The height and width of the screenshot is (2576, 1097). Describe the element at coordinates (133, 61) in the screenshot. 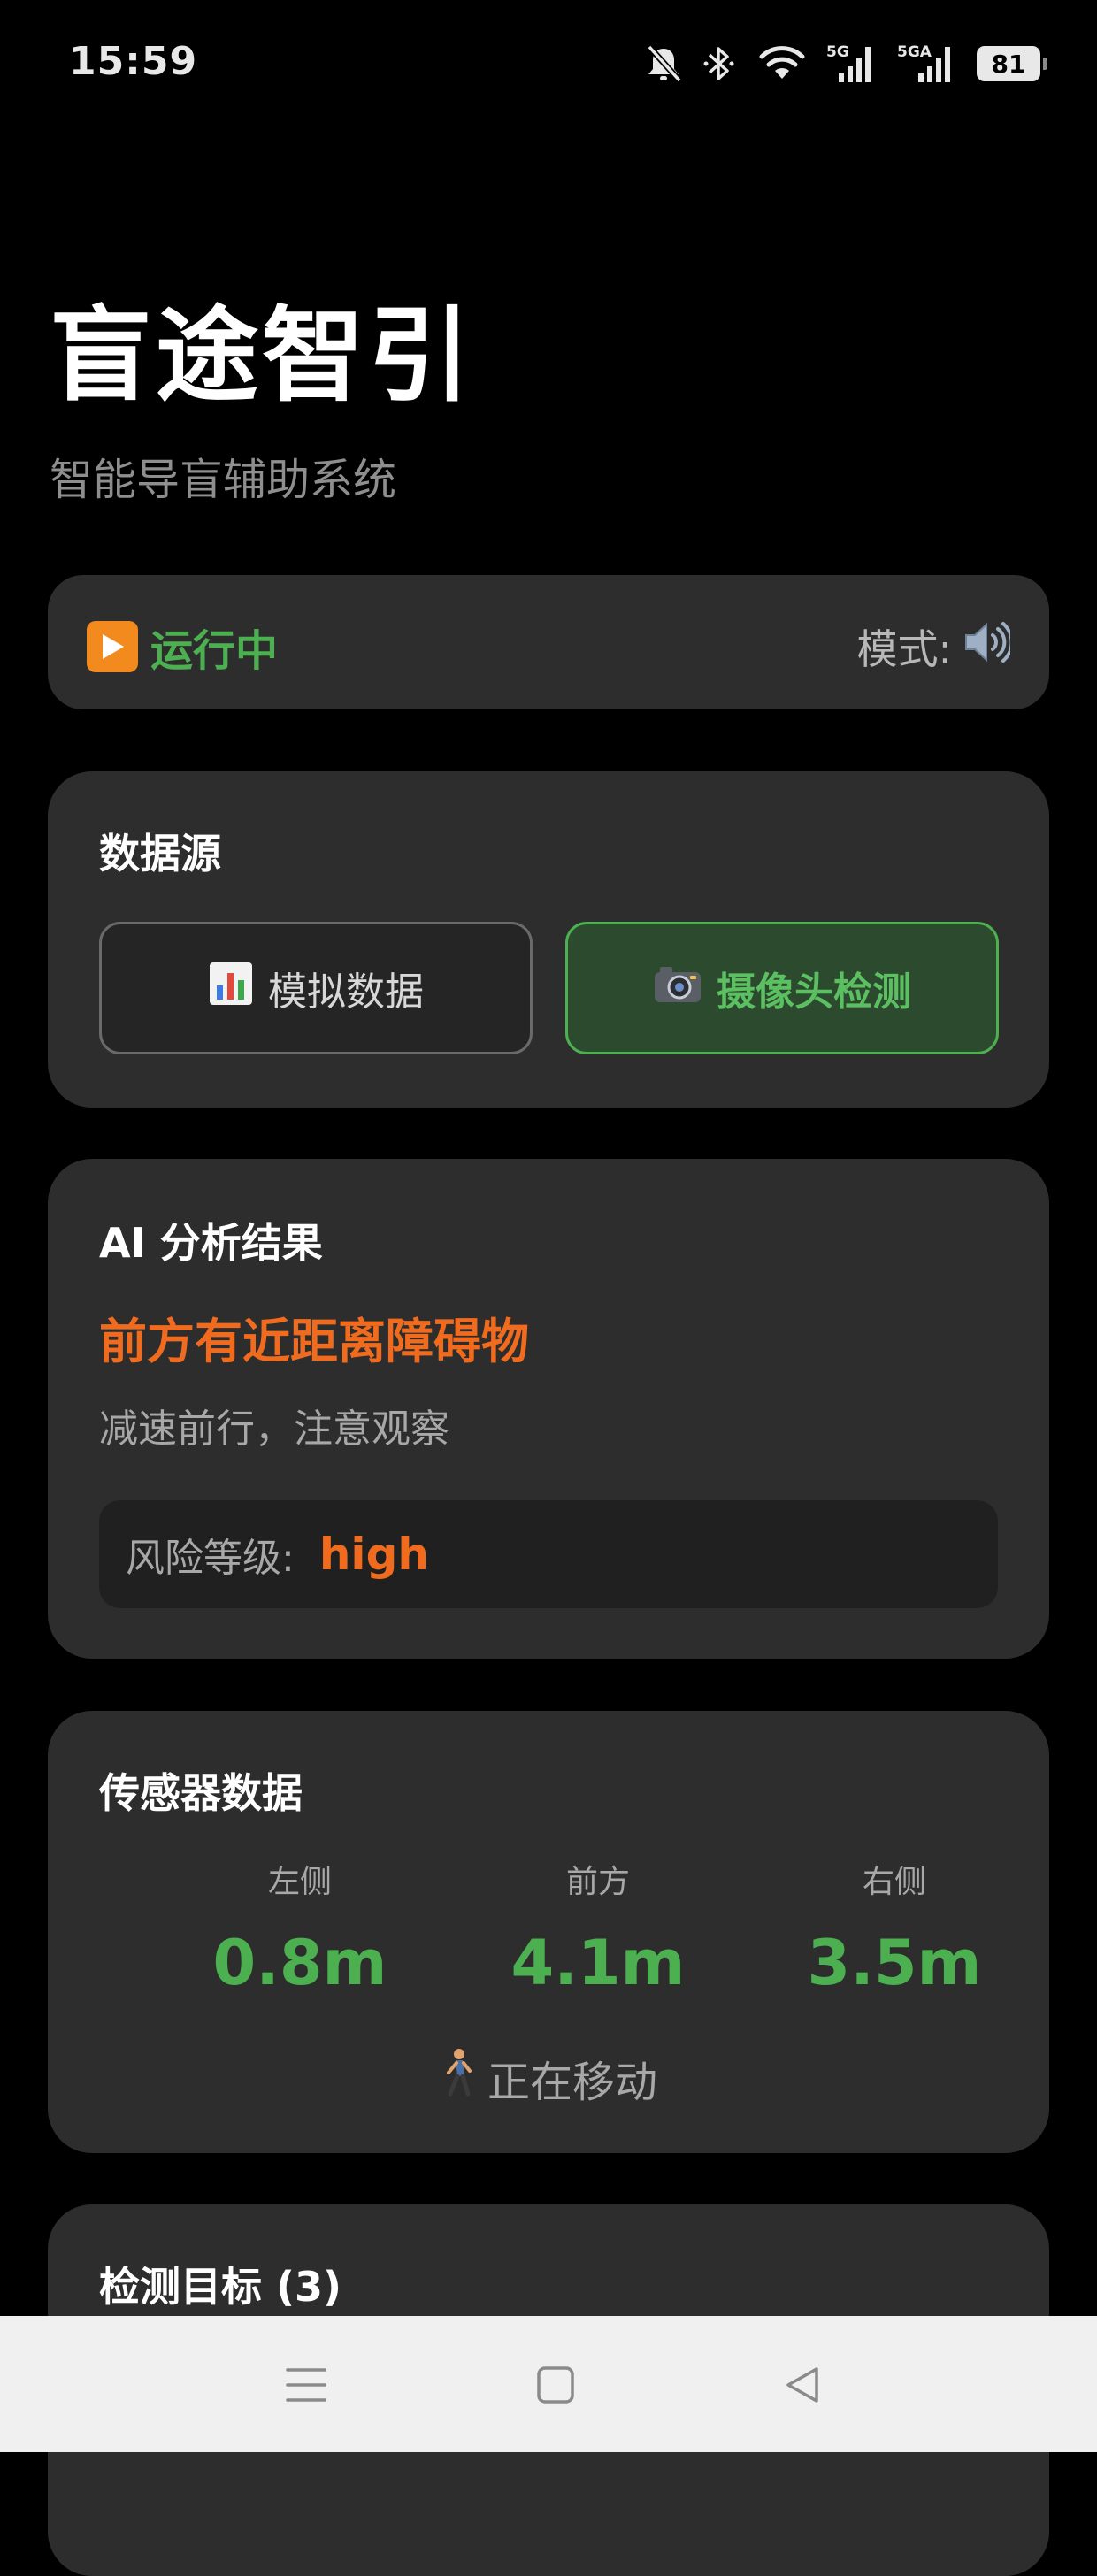

I see `status-time: 15:59` at that location.